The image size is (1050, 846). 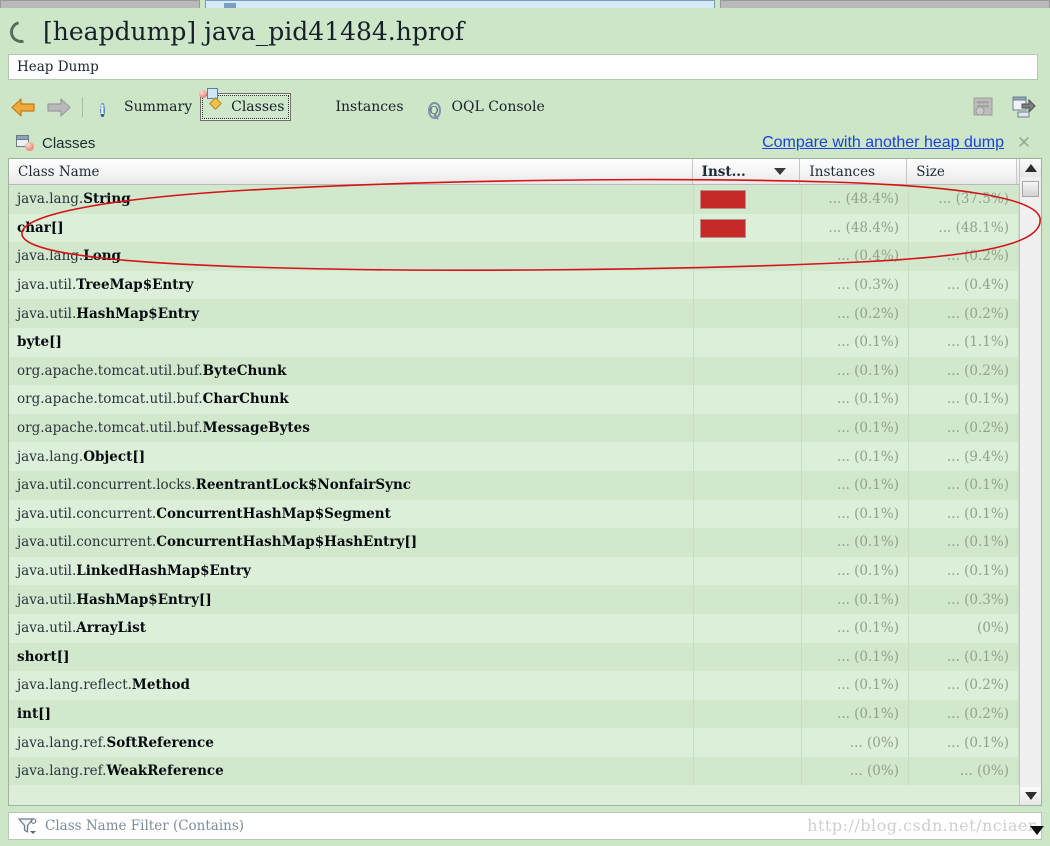 I want to click on table-row: java.lang. Long ... (0.4%)... (0.2%), so click(x=525, y=256).